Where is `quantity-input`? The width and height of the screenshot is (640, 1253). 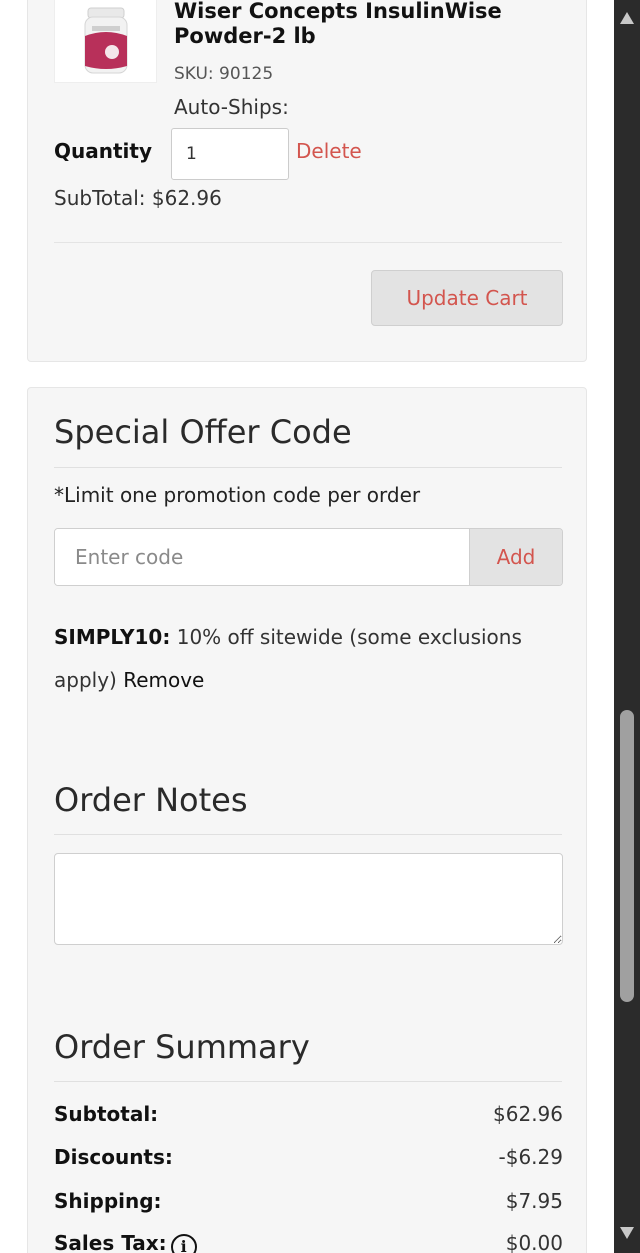
quantity-input is located at coordinates (230, 154).